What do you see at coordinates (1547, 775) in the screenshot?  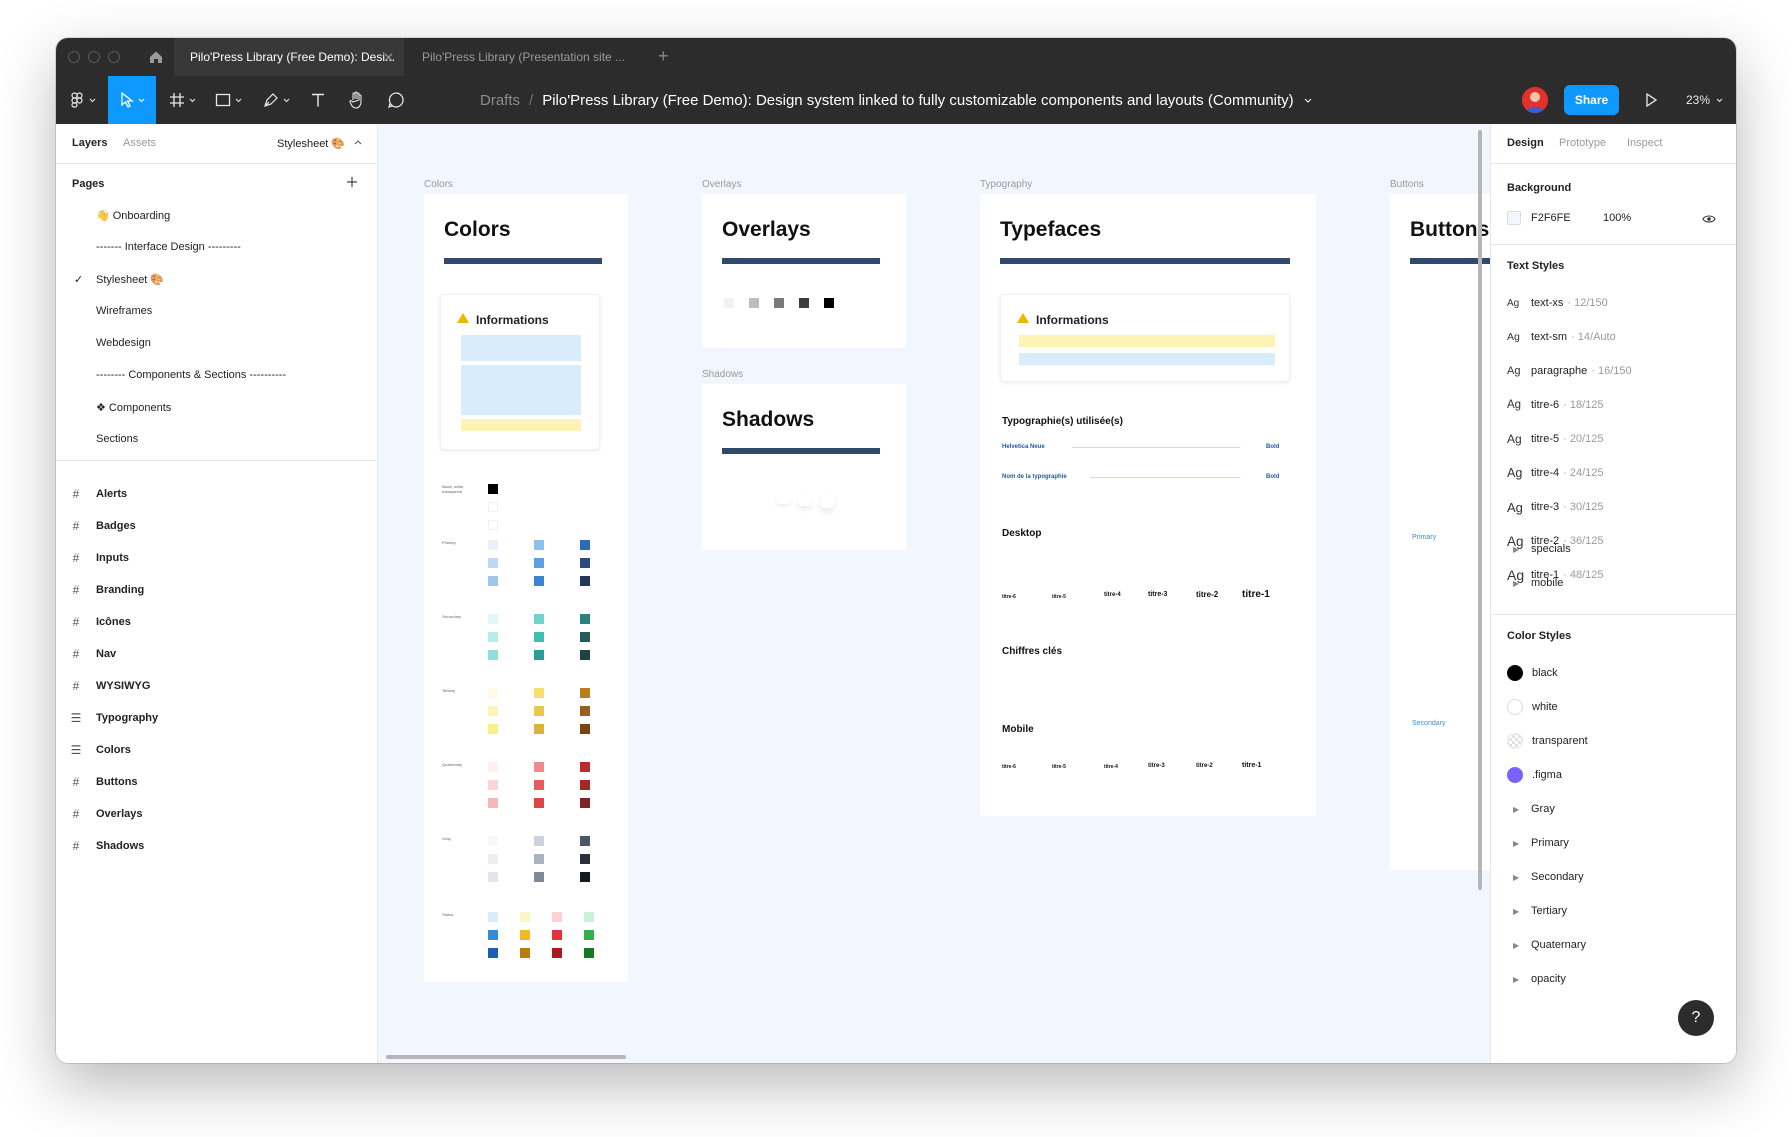 I see `color-style-name: .figma` at bounding box center [1547, 775].